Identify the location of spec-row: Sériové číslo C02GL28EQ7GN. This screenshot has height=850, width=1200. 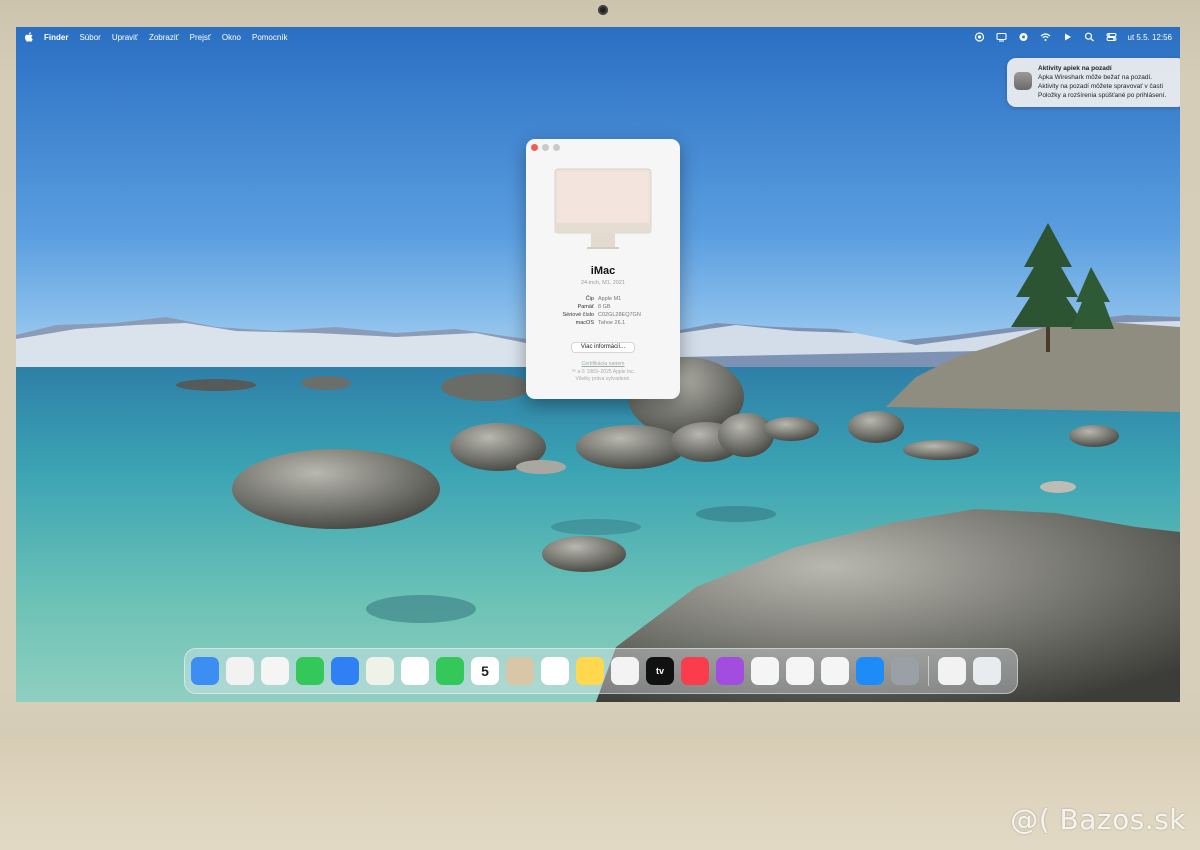
(603, 315).